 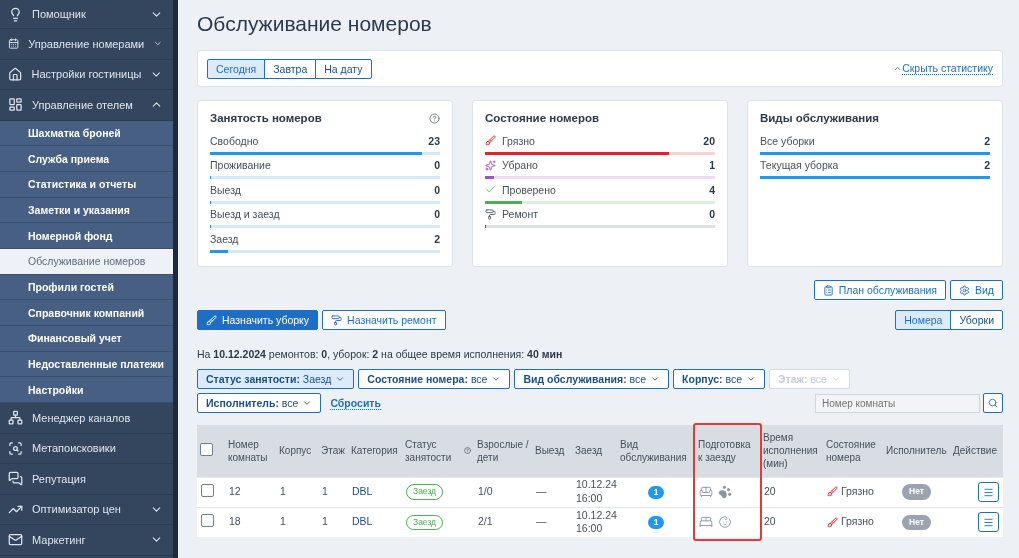 I want to click on sidebar-subitem: Служба приема, so click(x=86, y=159).